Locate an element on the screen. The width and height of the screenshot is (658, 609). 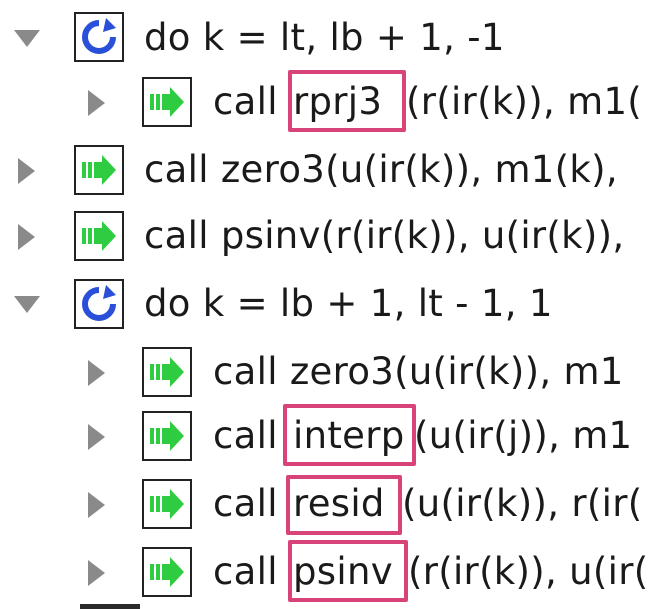
tree-row-call: call interp (u(ir(j)), m1 is located at coordinates (329, 436).